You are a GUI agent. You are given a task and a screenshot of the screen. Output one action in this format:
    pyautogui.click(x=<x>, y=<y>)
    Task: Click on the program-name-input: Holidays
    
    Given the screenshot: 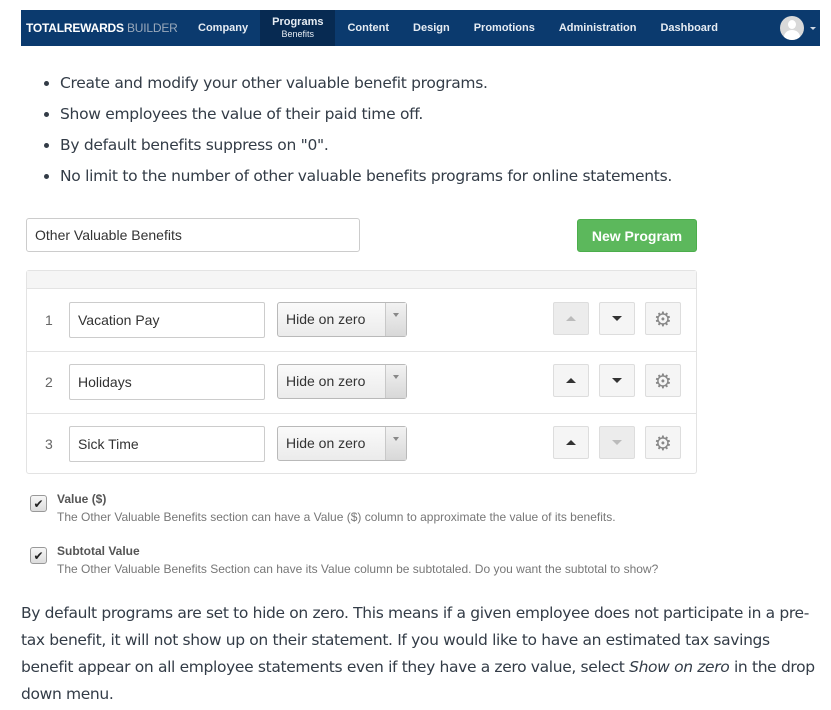 What is the action you would take?
    pyautogui.click(x=167, y=382)
    